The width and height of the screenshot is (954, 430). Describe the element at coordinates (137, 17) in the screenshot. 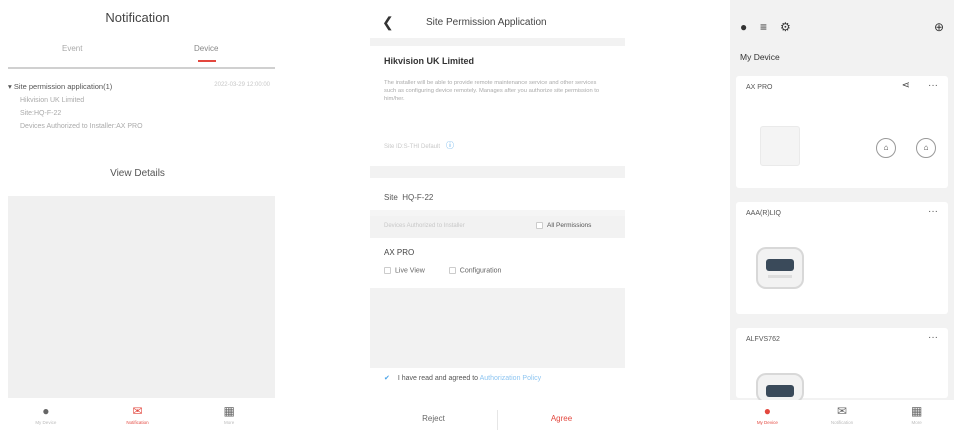

I see `page-title: Notification` at that location.